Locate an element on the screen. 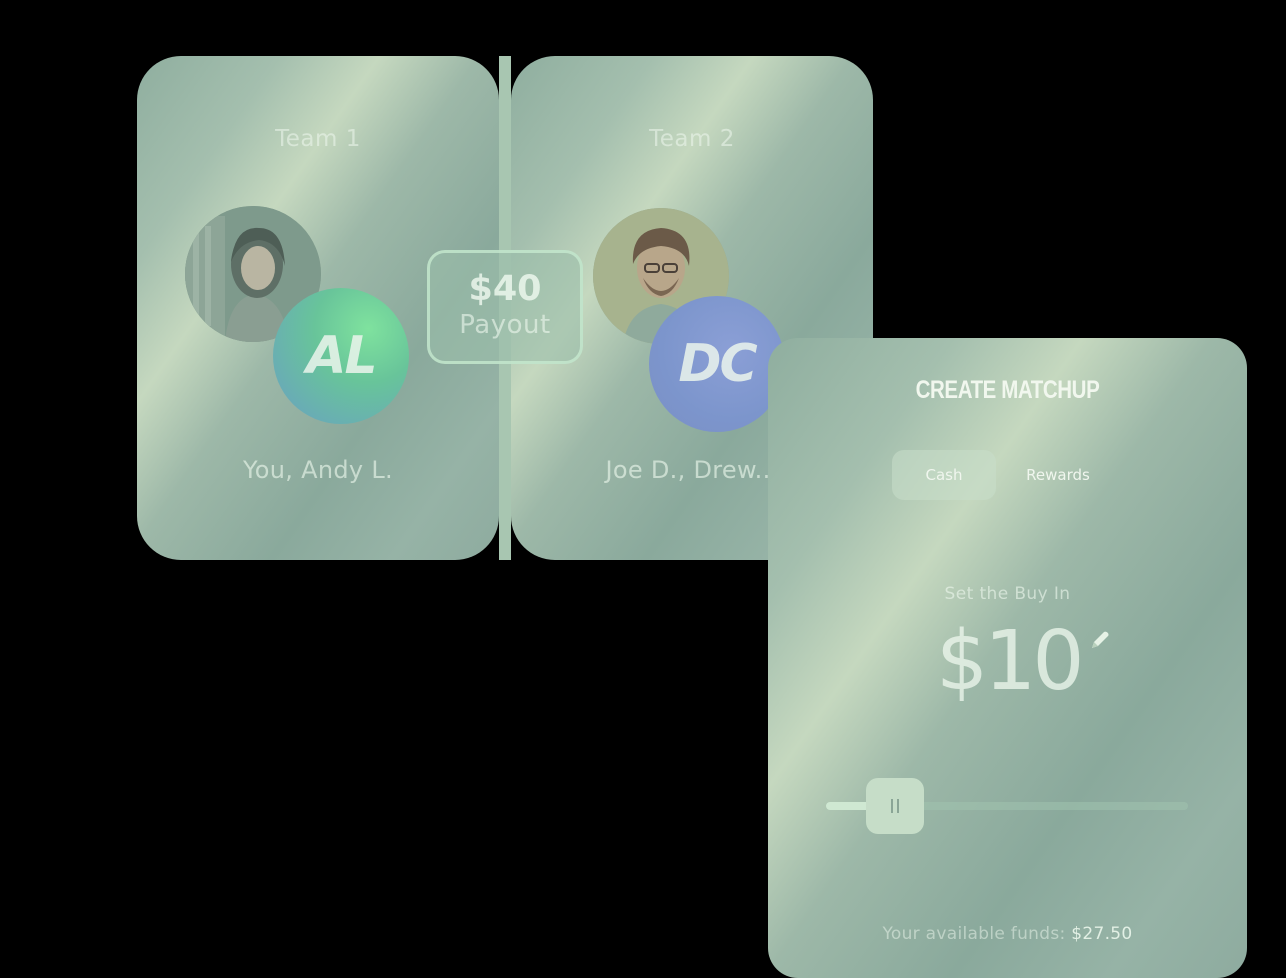 This screenshot has height=978, width=1286. team1-members: You, Andy L. is located at coordinates (318, 470).